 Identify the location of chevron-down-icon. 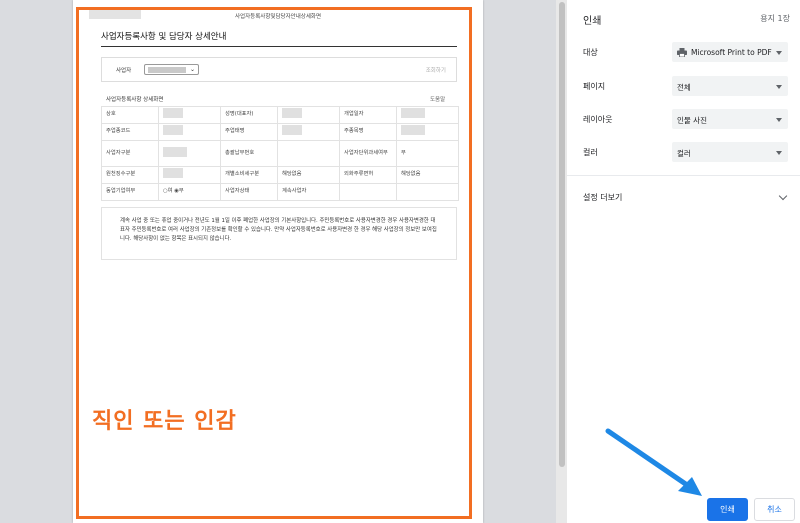
(783, 196).